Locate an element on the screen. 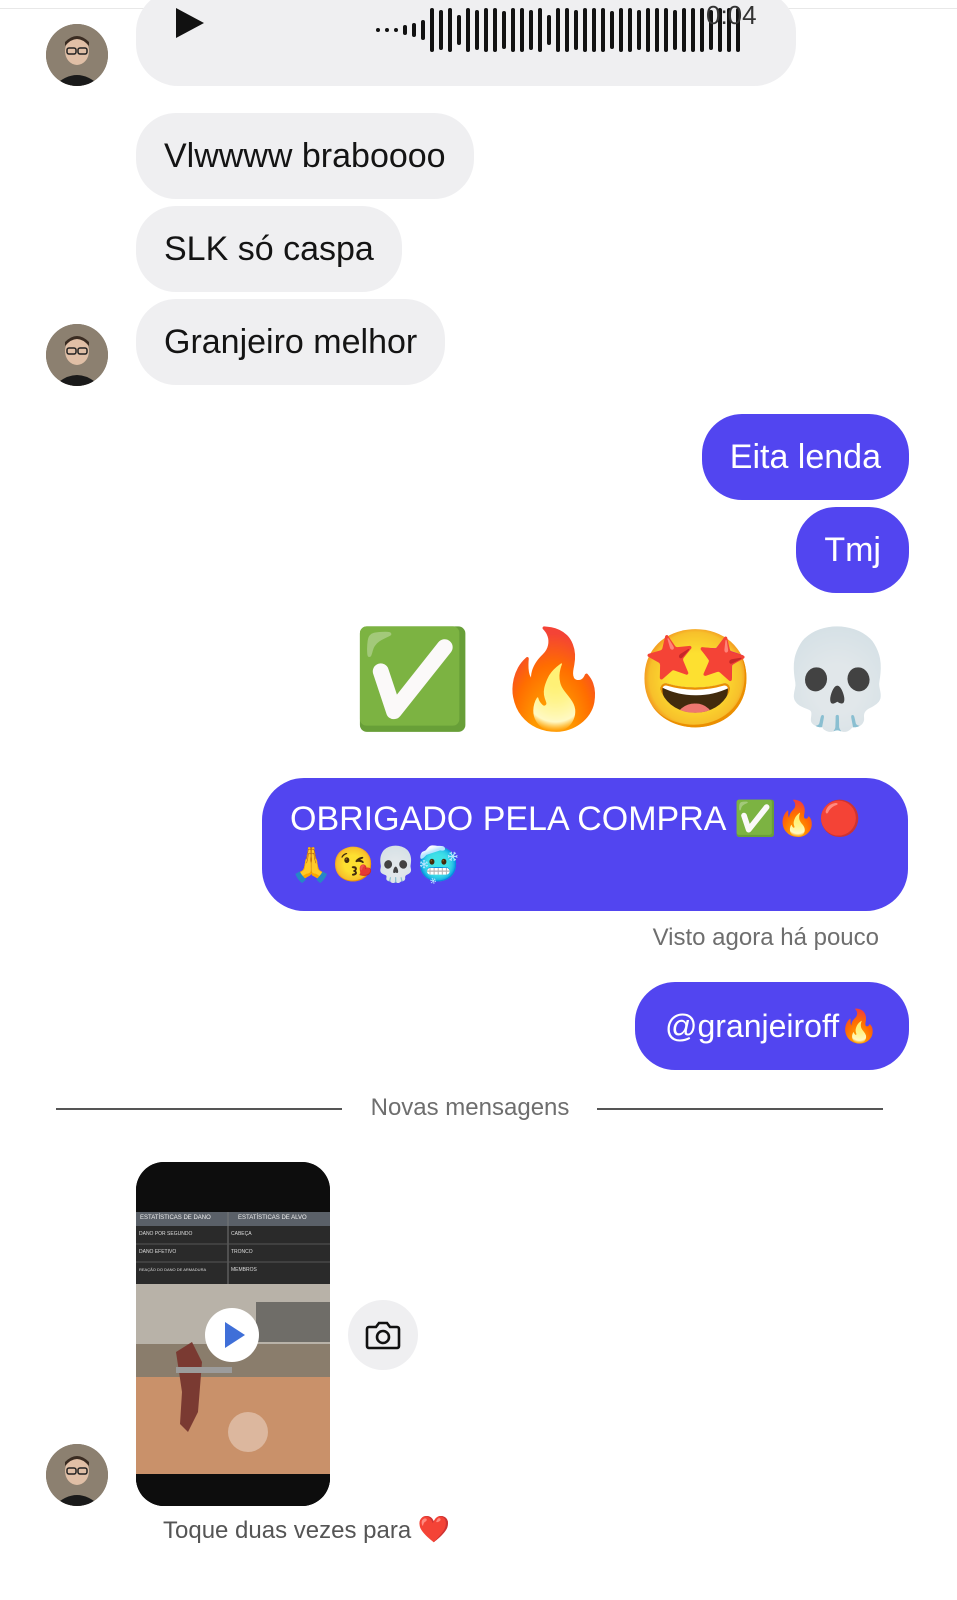 The width and height of the screenshot is (957, 1600). star-struck-emoji: 🤩 is located at coordinates (695, 679).